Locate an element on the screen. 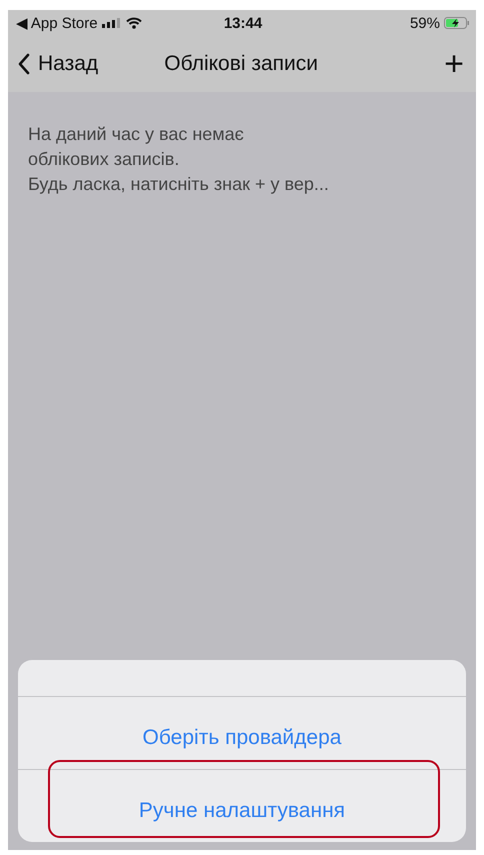  add-button: + is located at coordinates (454, 64).